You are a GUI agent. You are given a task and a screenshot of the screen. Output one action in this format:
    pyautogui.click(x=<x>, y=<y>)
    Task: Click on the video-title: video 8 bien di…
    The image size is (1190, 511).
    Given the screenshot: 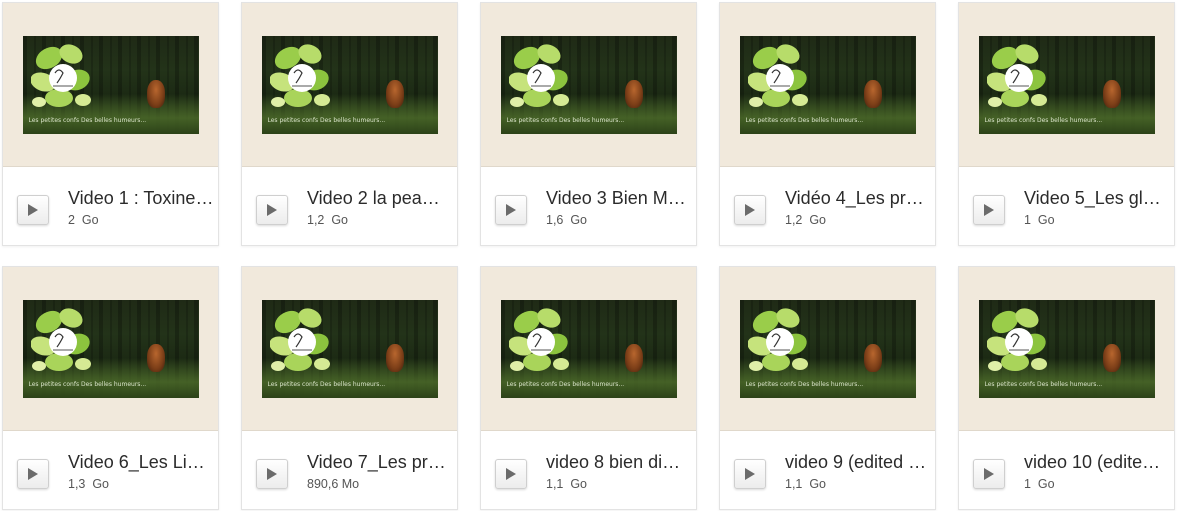 What is the action you would take?
    pyautogui.click(x=619, y=462)
    